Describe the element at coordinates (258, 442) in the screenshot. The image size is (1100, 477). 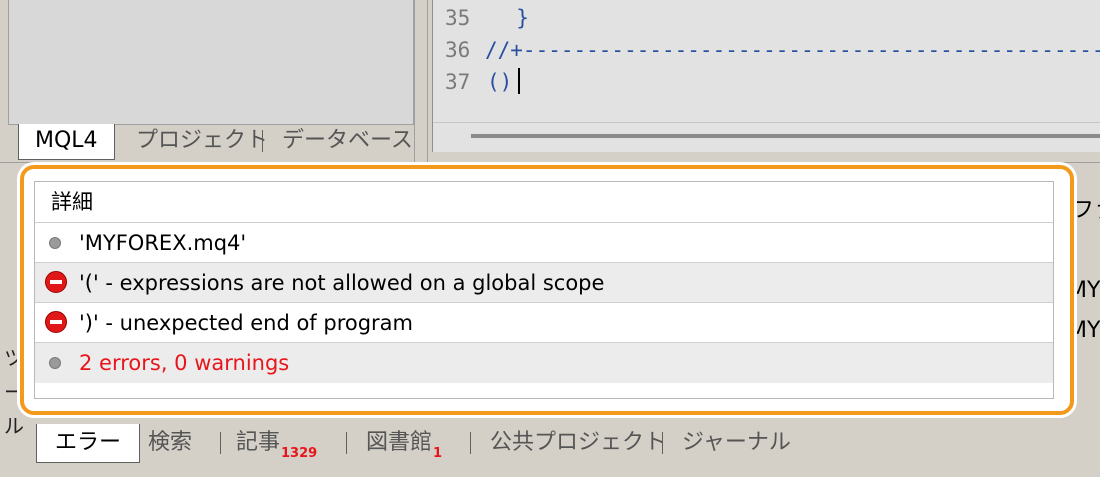
I see `tab-label: 記事` at that location.